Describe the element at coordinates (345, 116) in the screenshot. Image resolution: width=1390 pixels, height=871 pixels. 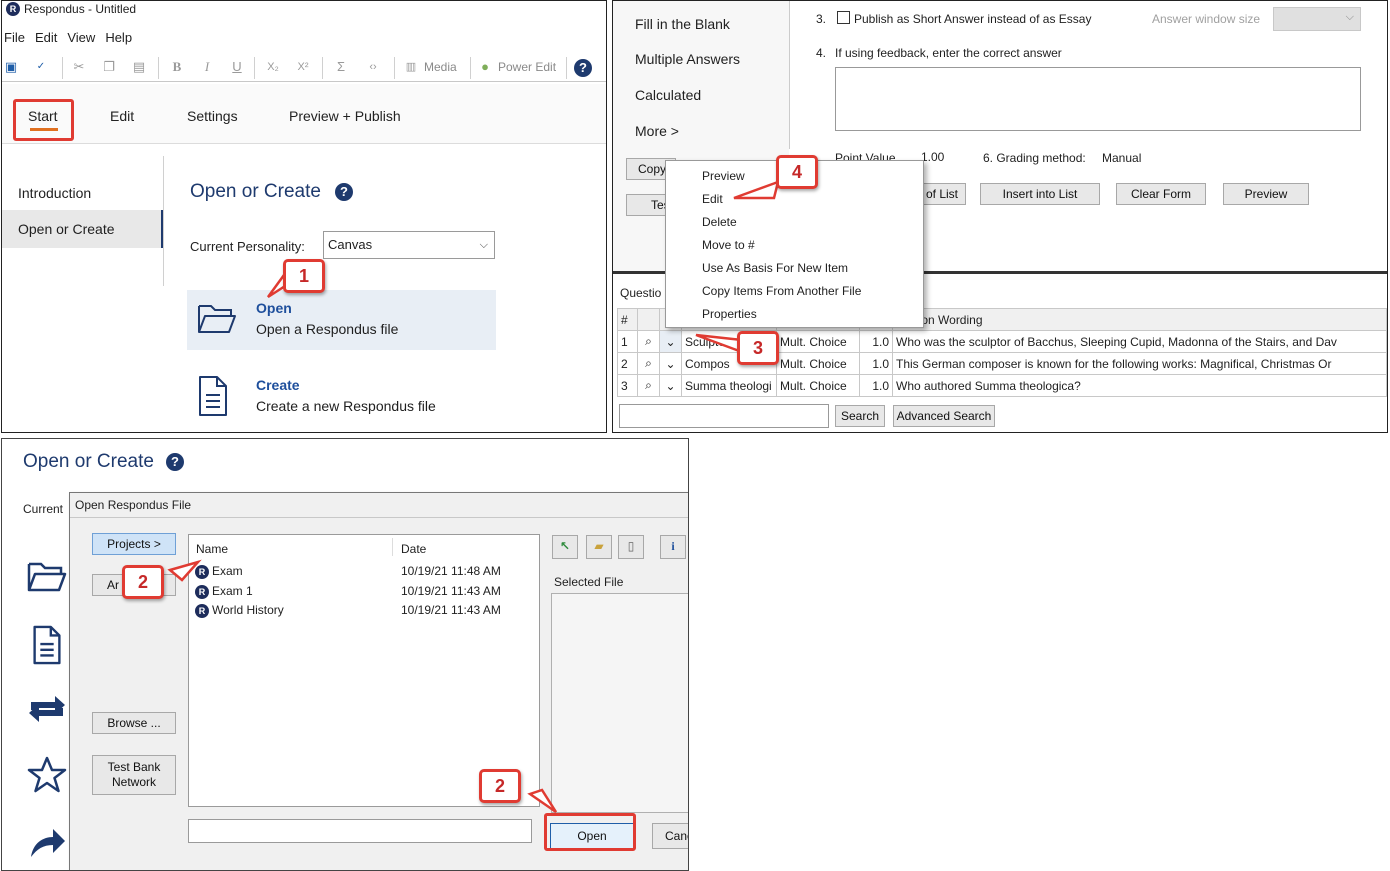
I see `tab-preview-publish: Preview + Publish` at that location.